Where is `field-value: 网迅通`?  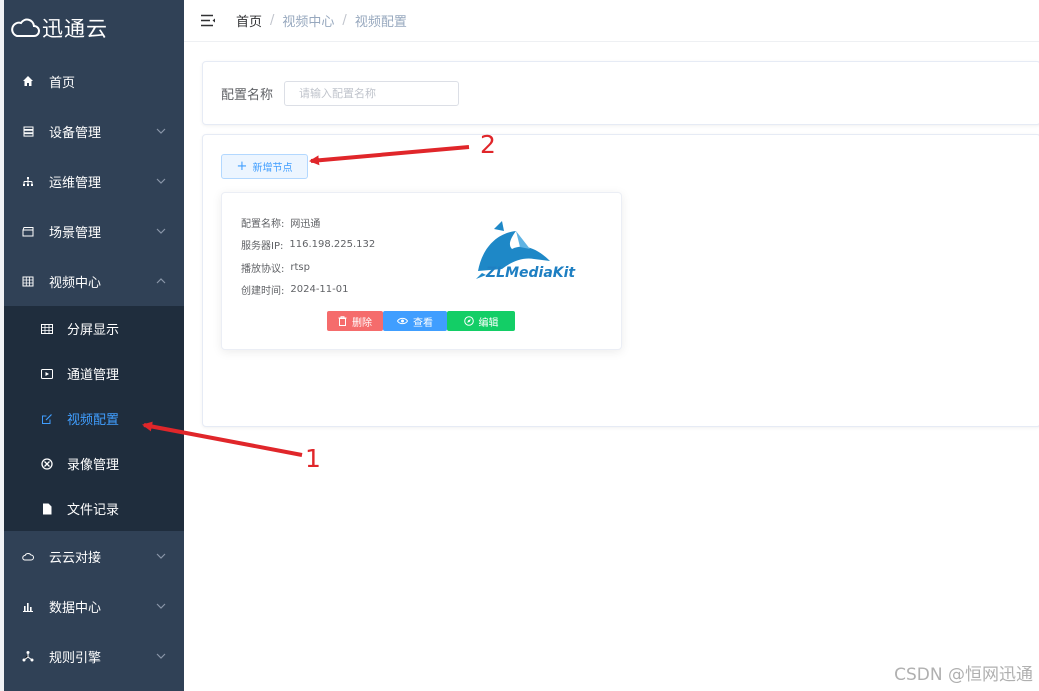 field-value: 网迅通 is located at coordinates (305, 224).